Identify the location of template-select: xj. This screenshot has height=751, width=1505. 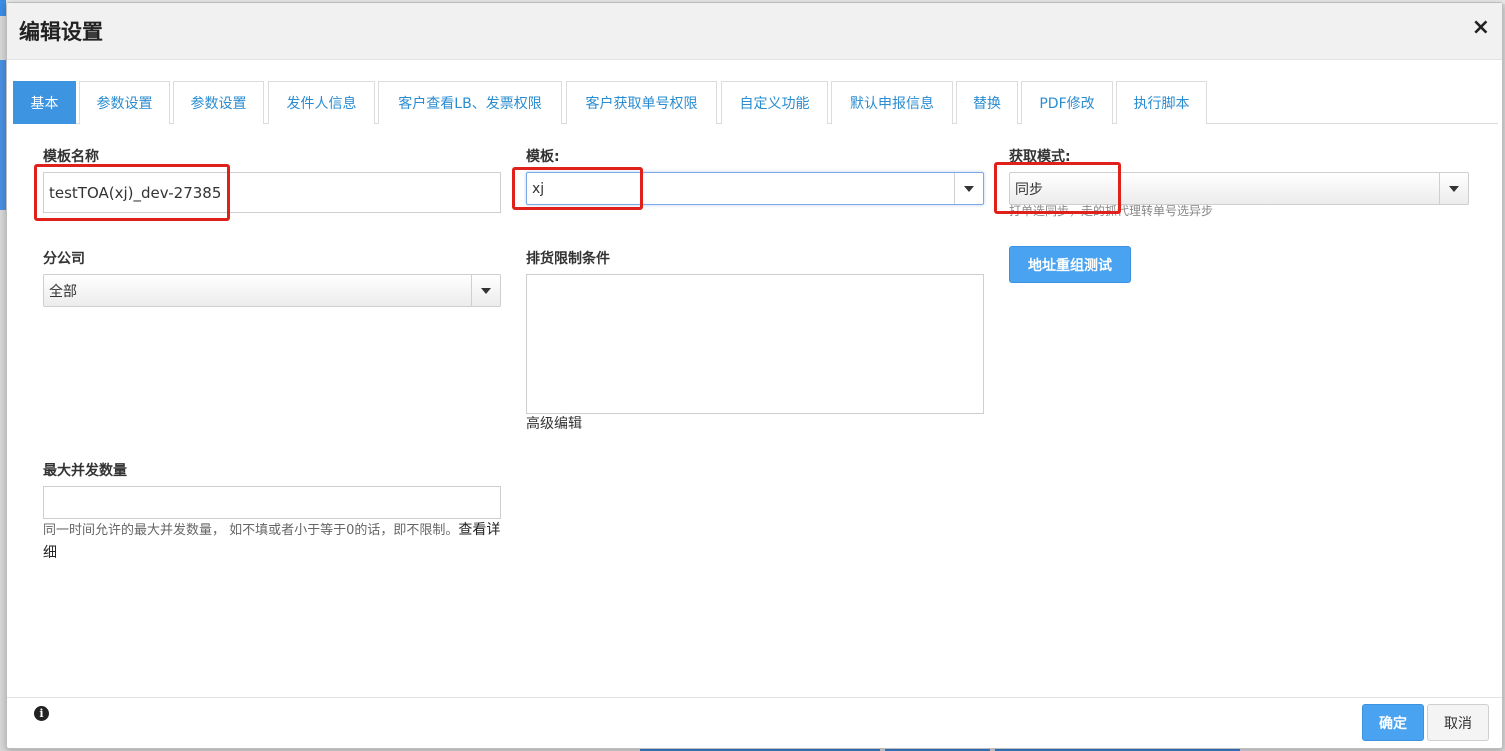
(755, 188).